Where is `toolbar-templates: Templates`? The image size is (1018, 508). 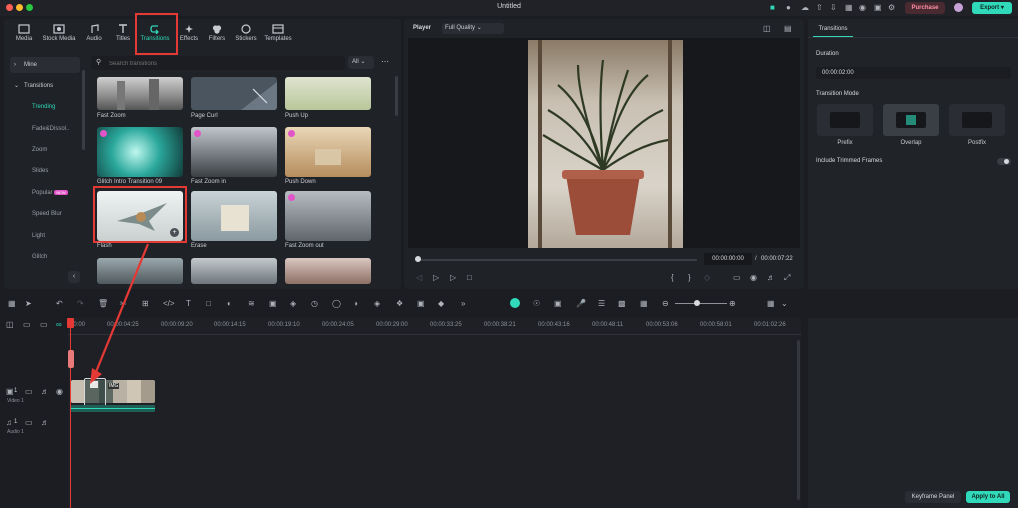
toolbar-templates: Templates is located at coordinates (278, 33).